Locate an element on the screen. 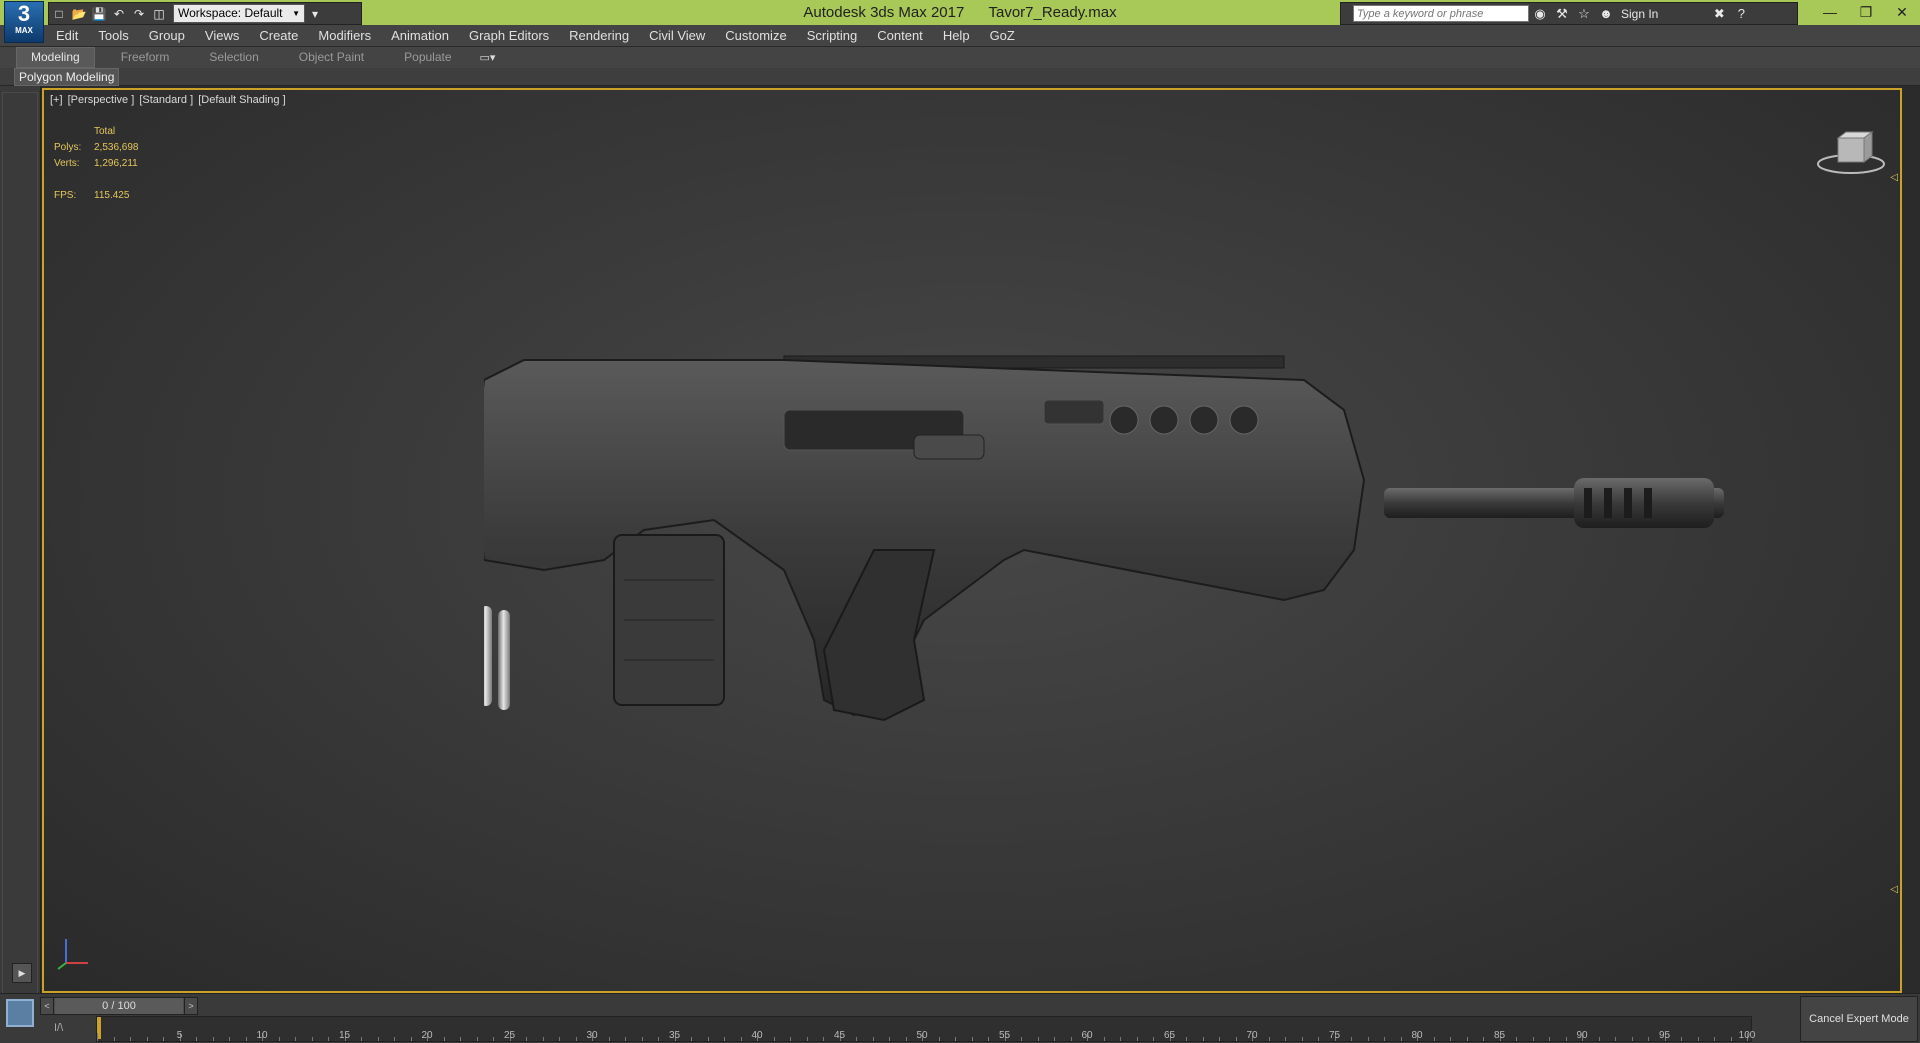 This screenshot has width=1920, height=1043. left-toolbar-frame is located at coordinates (20, 543).